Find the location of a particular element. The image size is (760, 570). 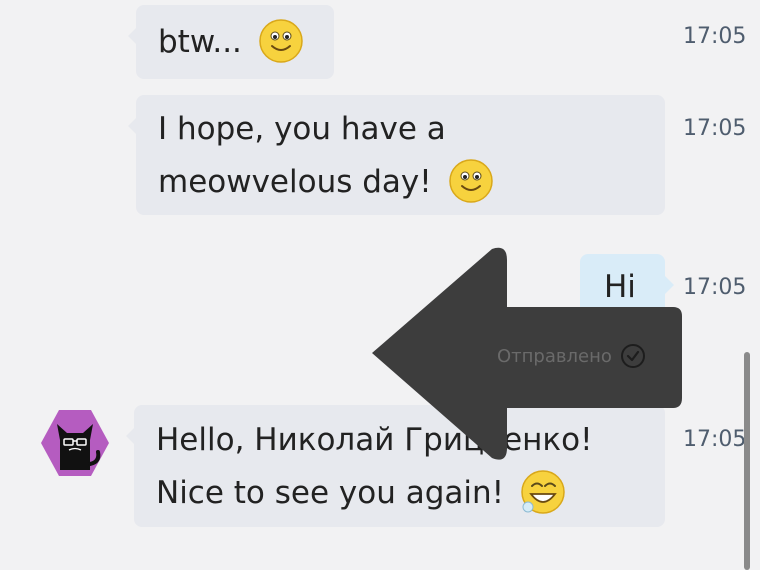

cat-bot-avatar is located at coordinates (75, 443).